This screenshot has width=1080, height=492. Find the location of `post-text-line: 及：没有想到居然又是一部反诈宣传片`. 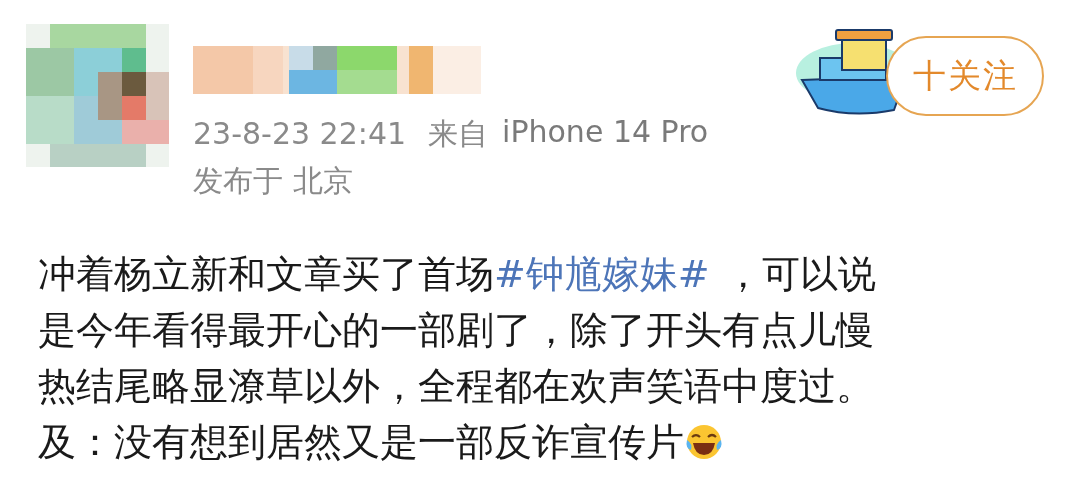

post-text-line: 及：没有想到居然又是一部反诈宣传片 is located at coordinates (559, 442).